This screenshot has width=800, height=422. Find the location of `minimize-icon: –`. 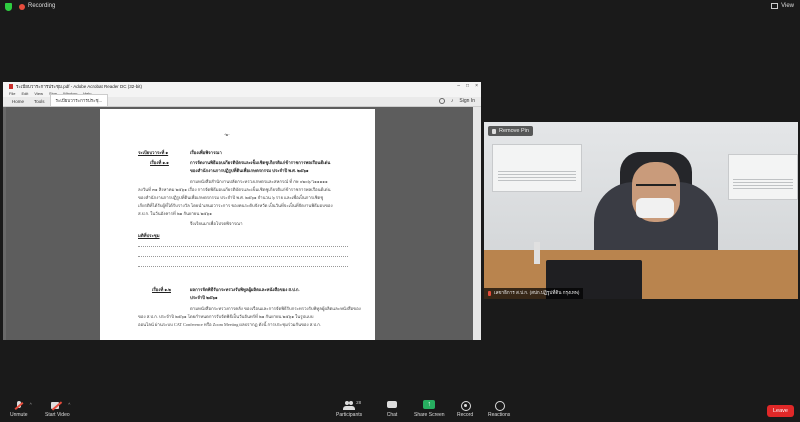

minimize-icon: – is located at coordinates (458, 86).